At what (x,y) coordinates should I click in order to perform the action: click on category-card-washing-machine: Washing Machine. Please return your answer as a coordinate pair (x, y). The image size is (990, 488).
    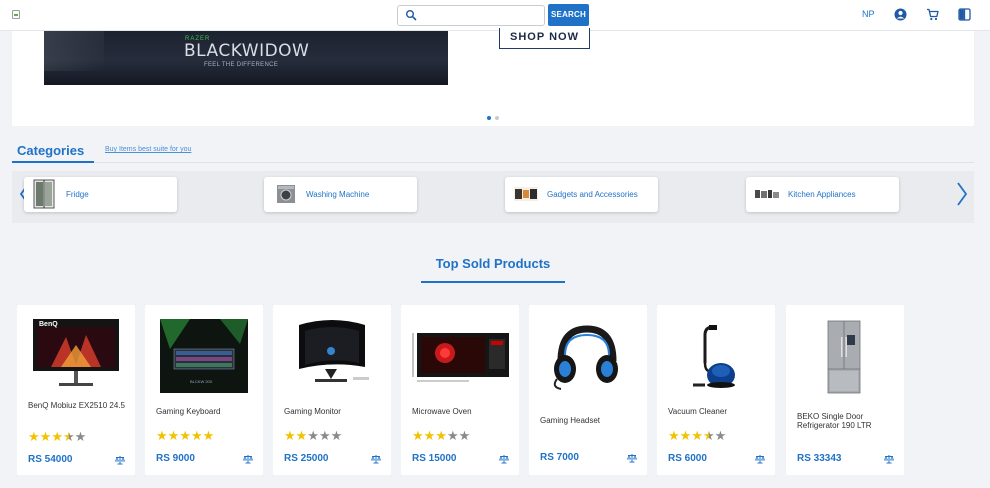
    Looking at the image, I should click on (340, 194).